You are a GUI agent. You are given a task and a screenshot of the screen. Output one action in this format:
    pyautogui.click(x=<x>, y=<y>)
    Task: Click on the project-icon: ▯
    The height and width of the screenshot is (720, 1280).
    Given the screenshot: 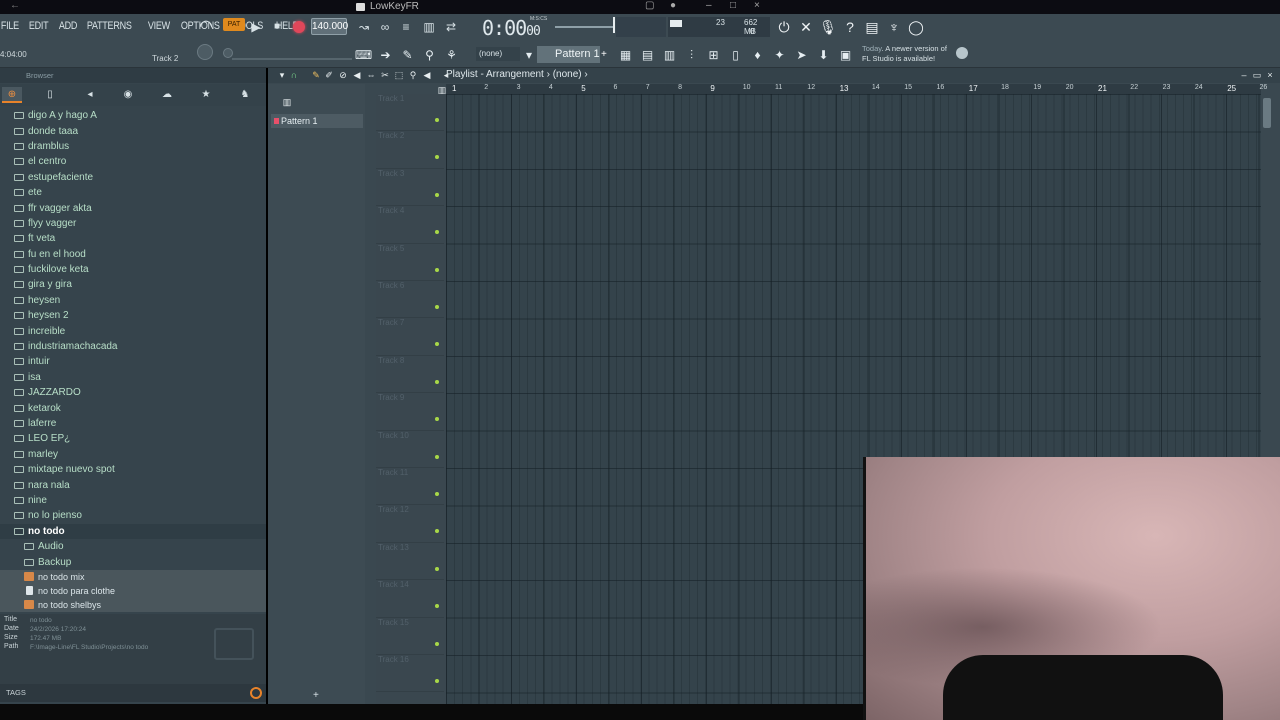 What is the action you would take?
    pyautogui.click(x=735, y=55)
    